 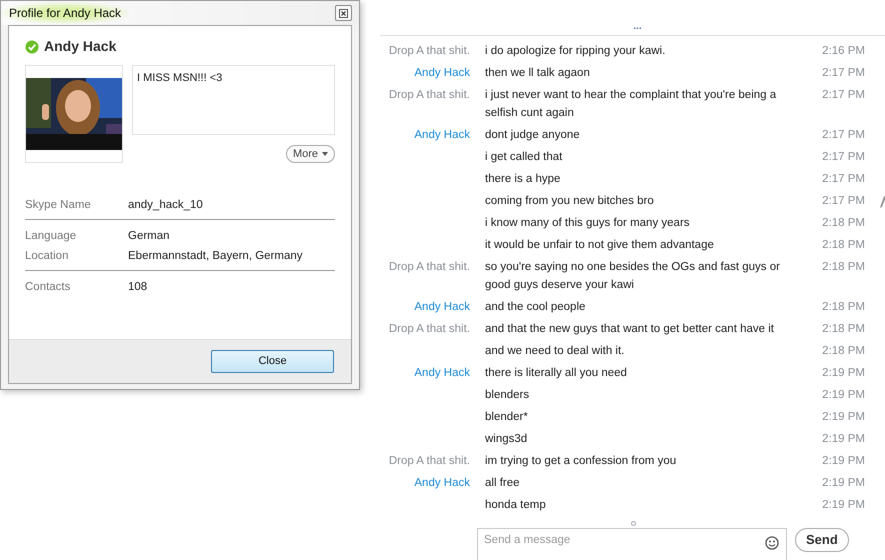 What do you see at coordinates (569, 201) in the screenshot?
I see `message-text: coming from you new bitches bro` at bounding box center [569, 201].